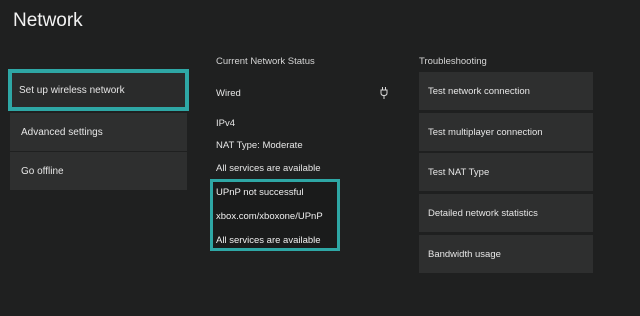 This screenshot has width=640, height=316. I want to click on detailed-network-statistics-button: Detailed network statistics, so click(506, 213).